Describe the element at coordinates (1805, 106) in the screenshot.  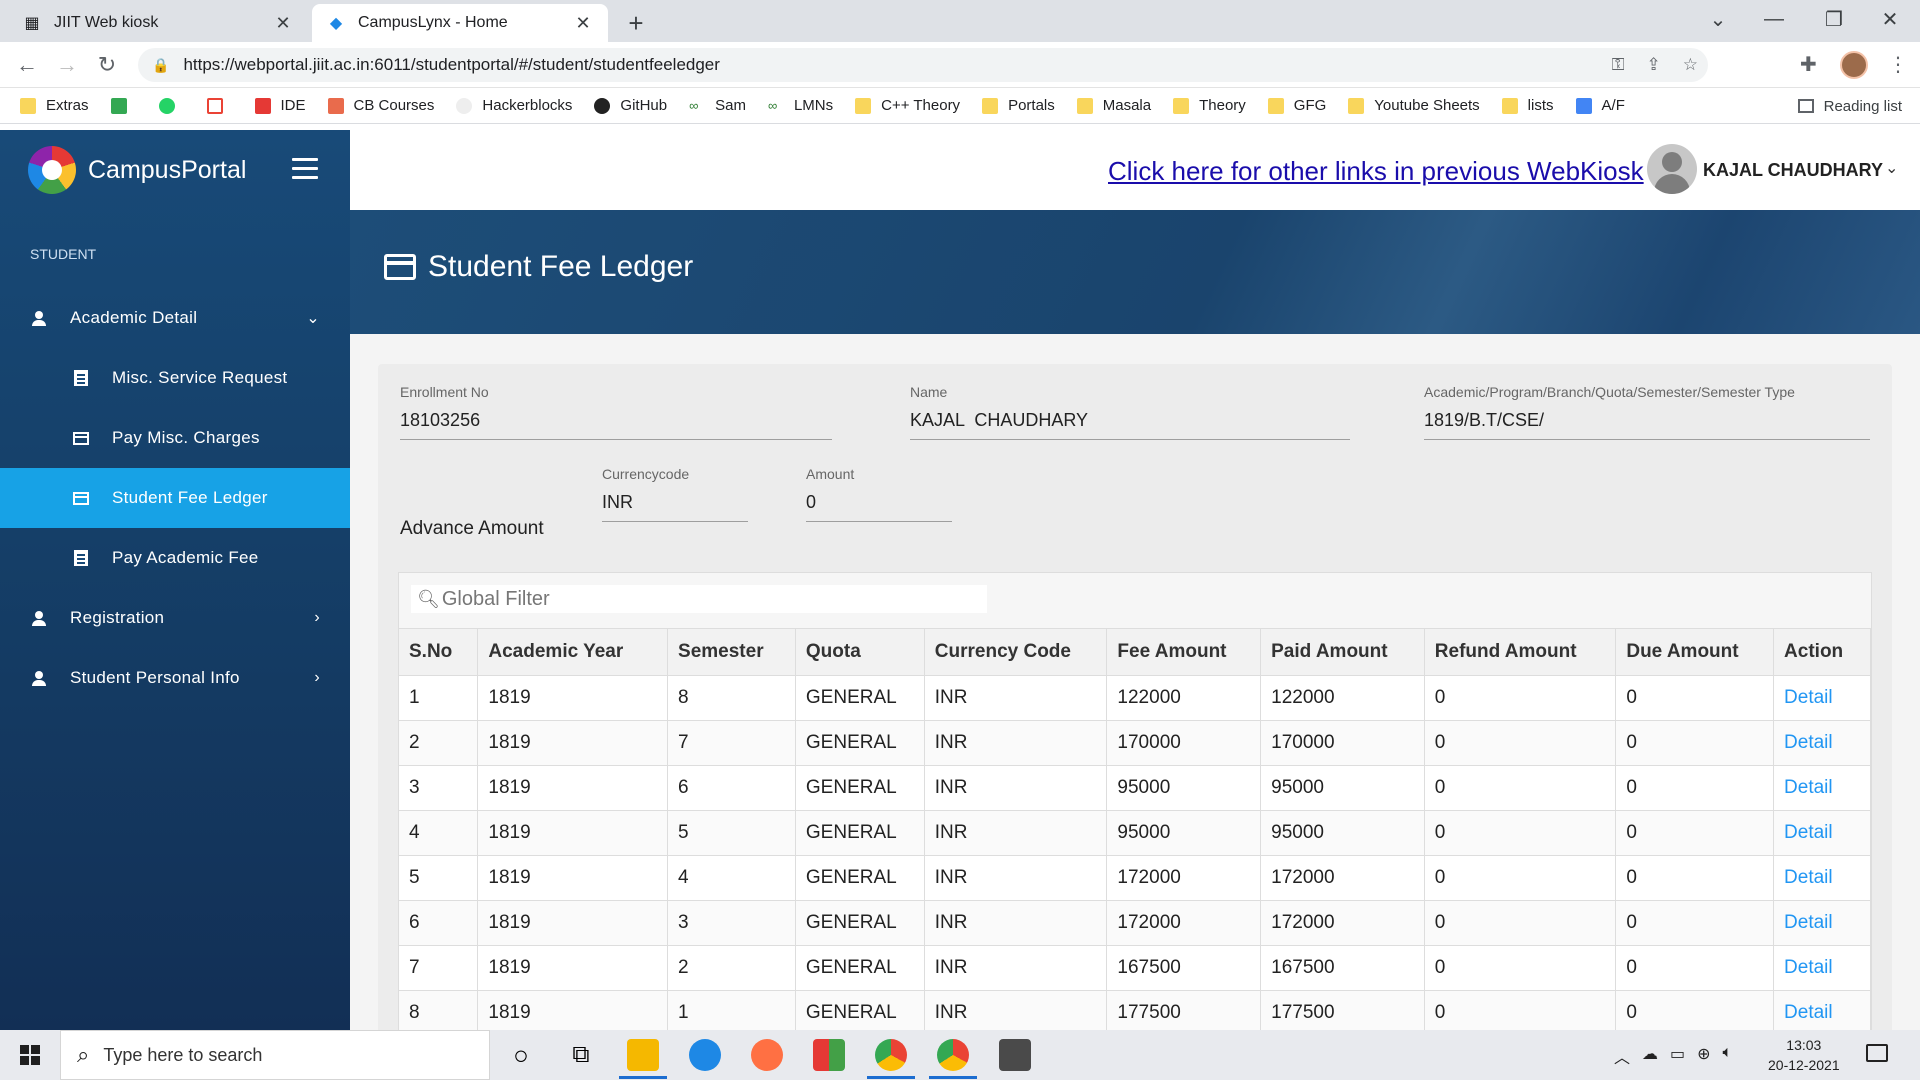
I see `reading-list-icon` at that location.